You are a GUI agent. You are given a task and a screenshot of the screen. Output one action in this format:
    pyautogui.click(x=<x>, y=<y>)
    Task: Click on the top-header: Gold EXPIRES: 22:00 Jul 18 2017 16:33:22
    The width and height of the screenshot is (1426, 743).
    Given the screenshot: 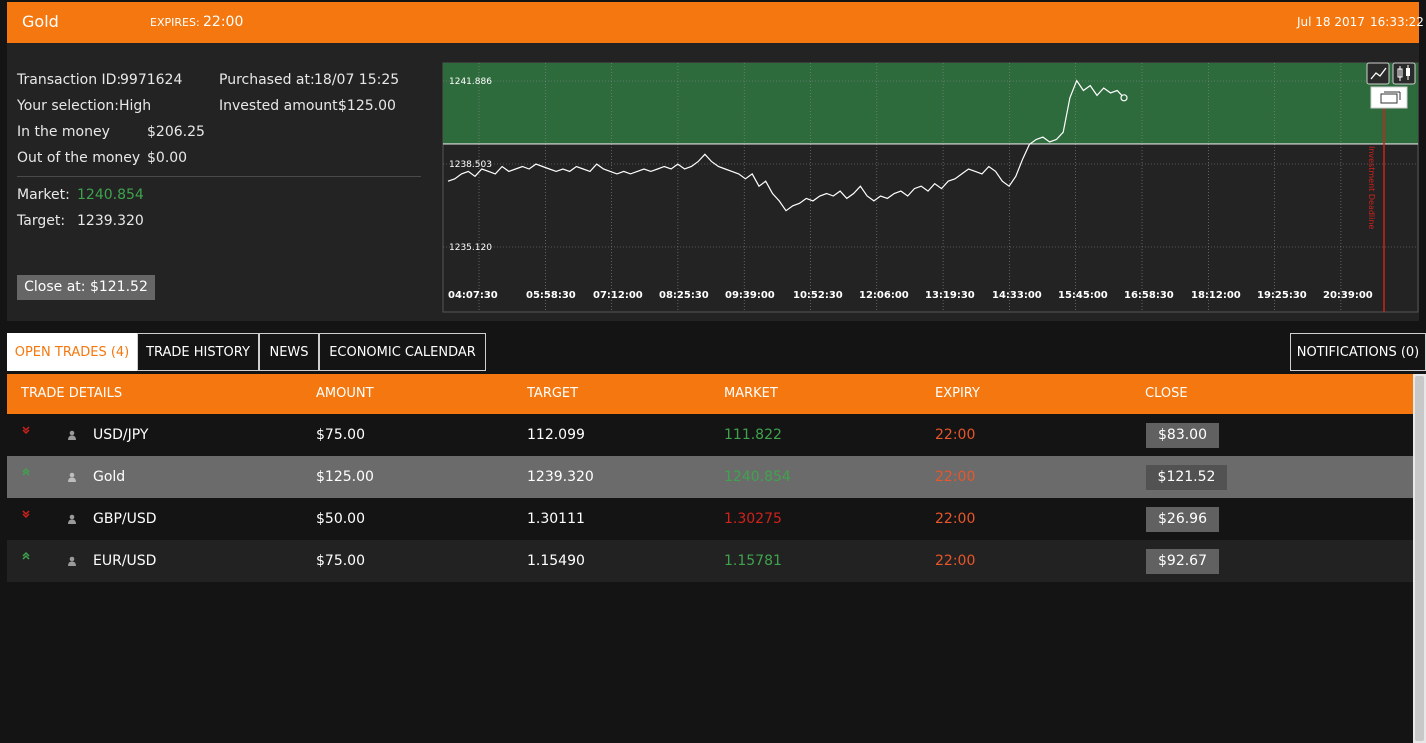 What is the action you would take?
    pyautogui.click(x=715, y=22)
    